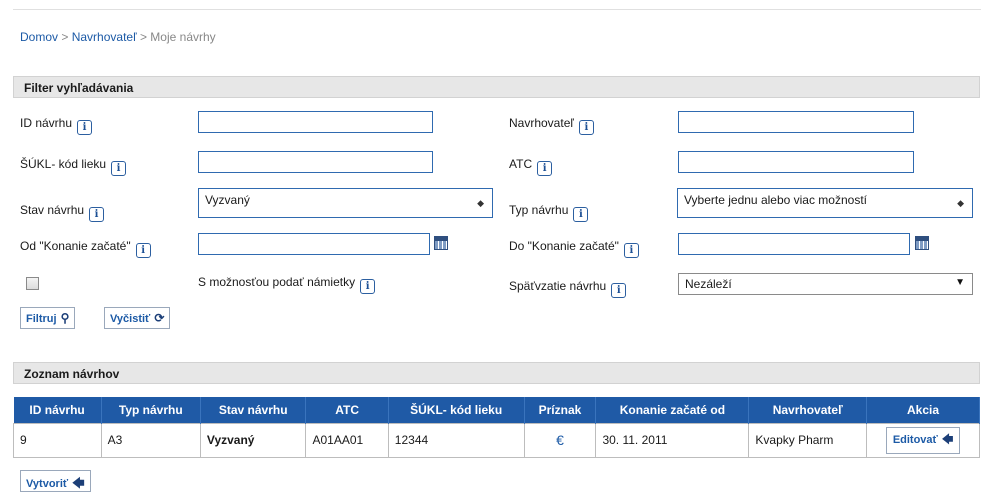 The height and width of the screenshot is (500, 981). I want to click on proposer-label: Navrhovateľ i, so click(551, 125).